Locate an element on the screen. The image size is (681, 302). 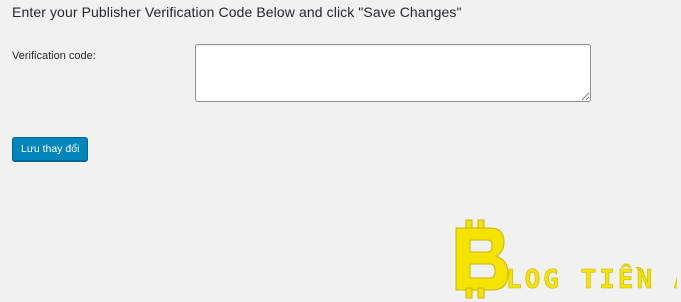
svg-text: LOG TIỀN ẢO is located at coordinates (591, 277).